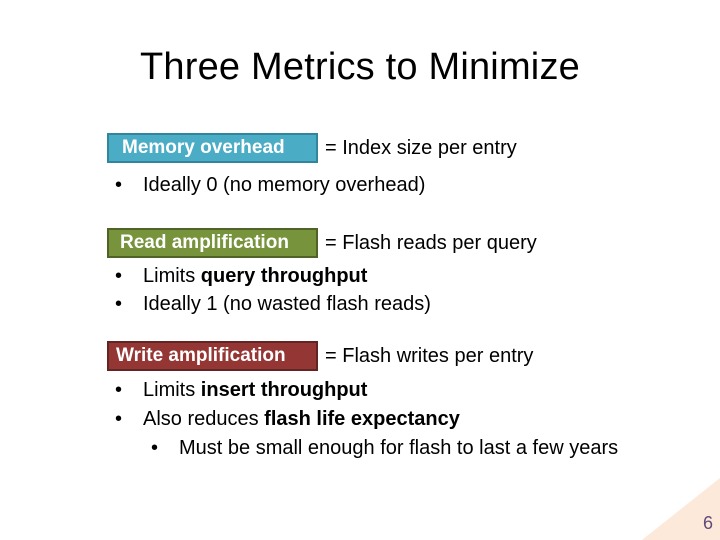 The height and width of the screenshot is (540, 720). Describe the element at coordinates (287, 304) in the screenshot. I see `bullet-text: Ideally 1 (no wasted flash reads)` at that location.